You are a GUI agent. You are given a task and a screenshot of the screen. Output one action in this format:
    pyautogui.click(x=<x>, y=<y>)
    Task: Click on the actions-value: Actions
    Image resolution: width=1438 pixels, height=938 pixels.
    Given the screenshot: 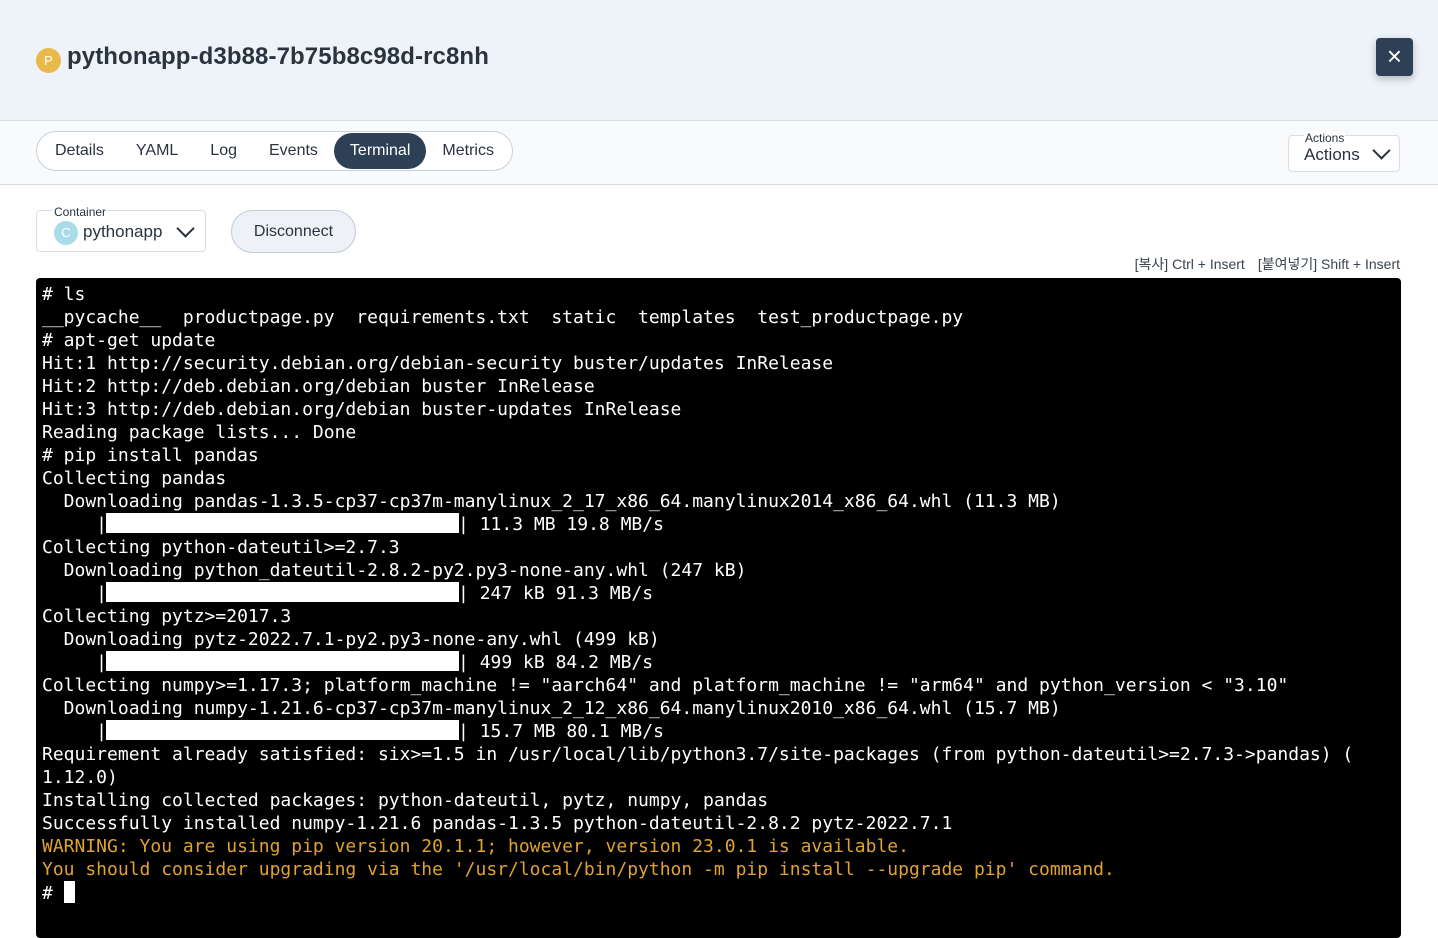 What is the action you would take?
    pyautogui.click(x=1332, y=154)
    